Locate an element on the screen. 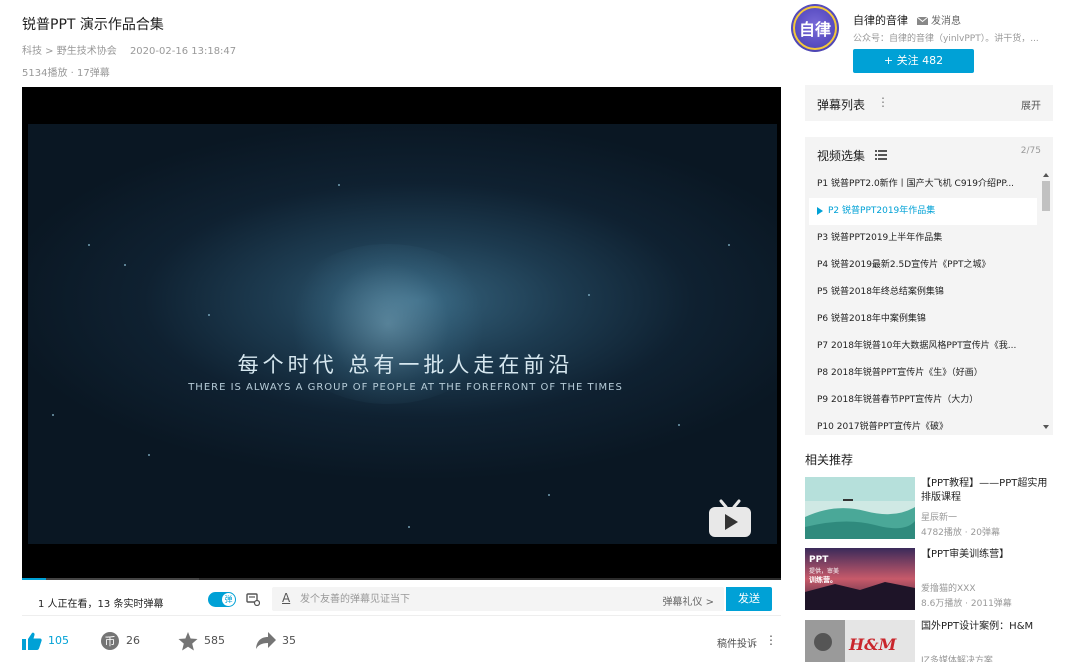  coin-button: 币 26 is located at coordinates (120, 641).